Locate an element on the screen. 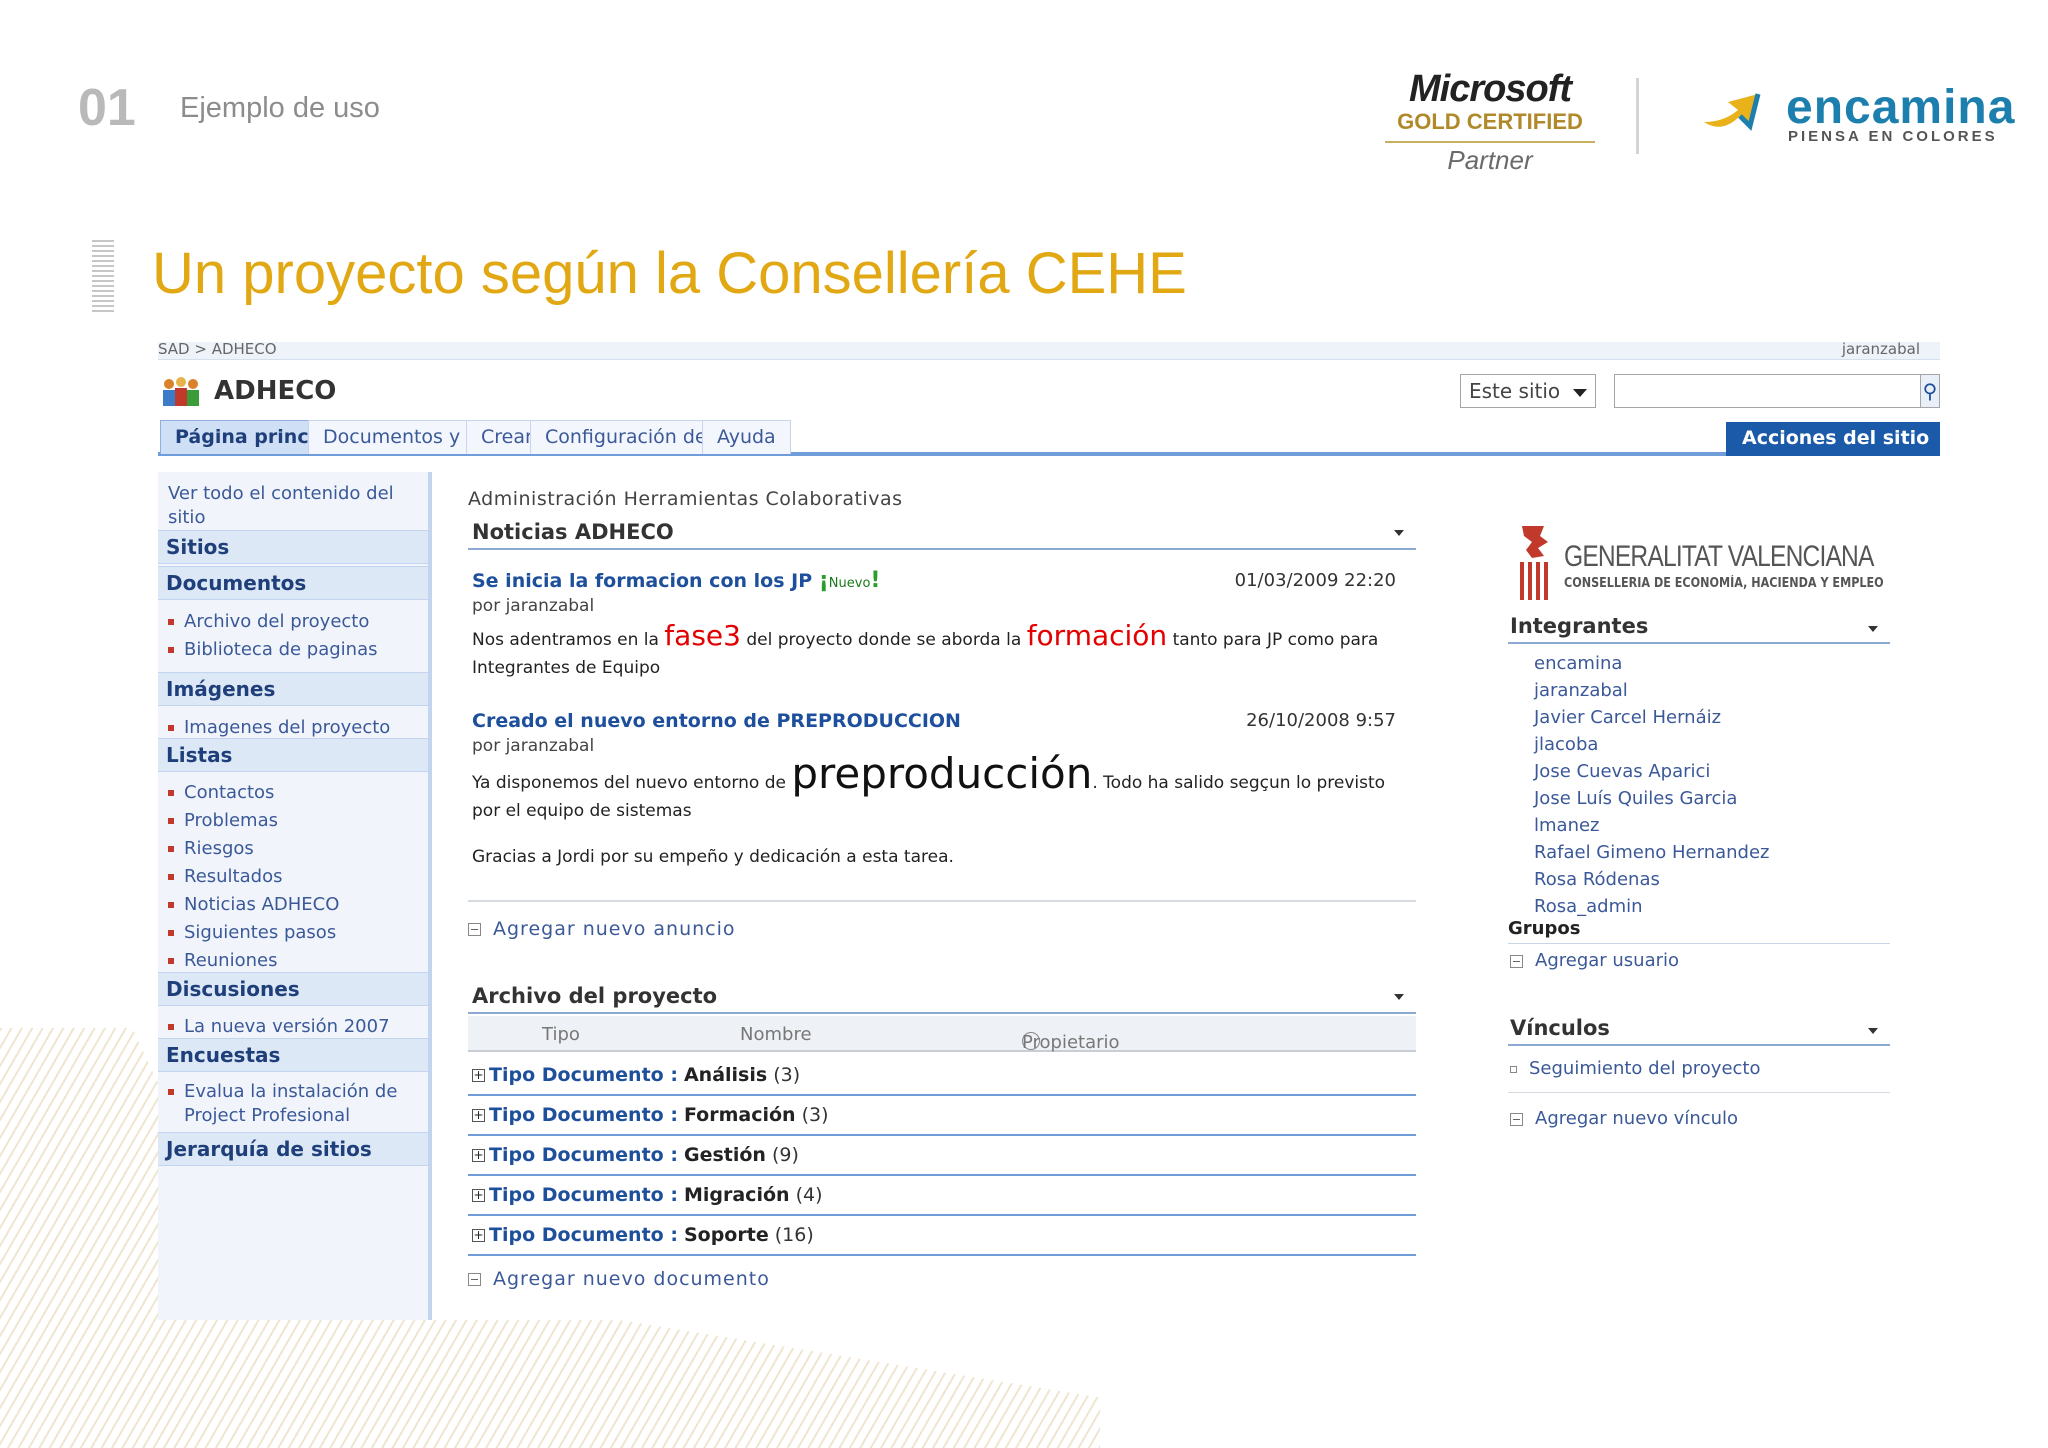 This screenshot has width=2048, height=1448. dropdown-arrow-icon is located at coordinates (1580, 393).